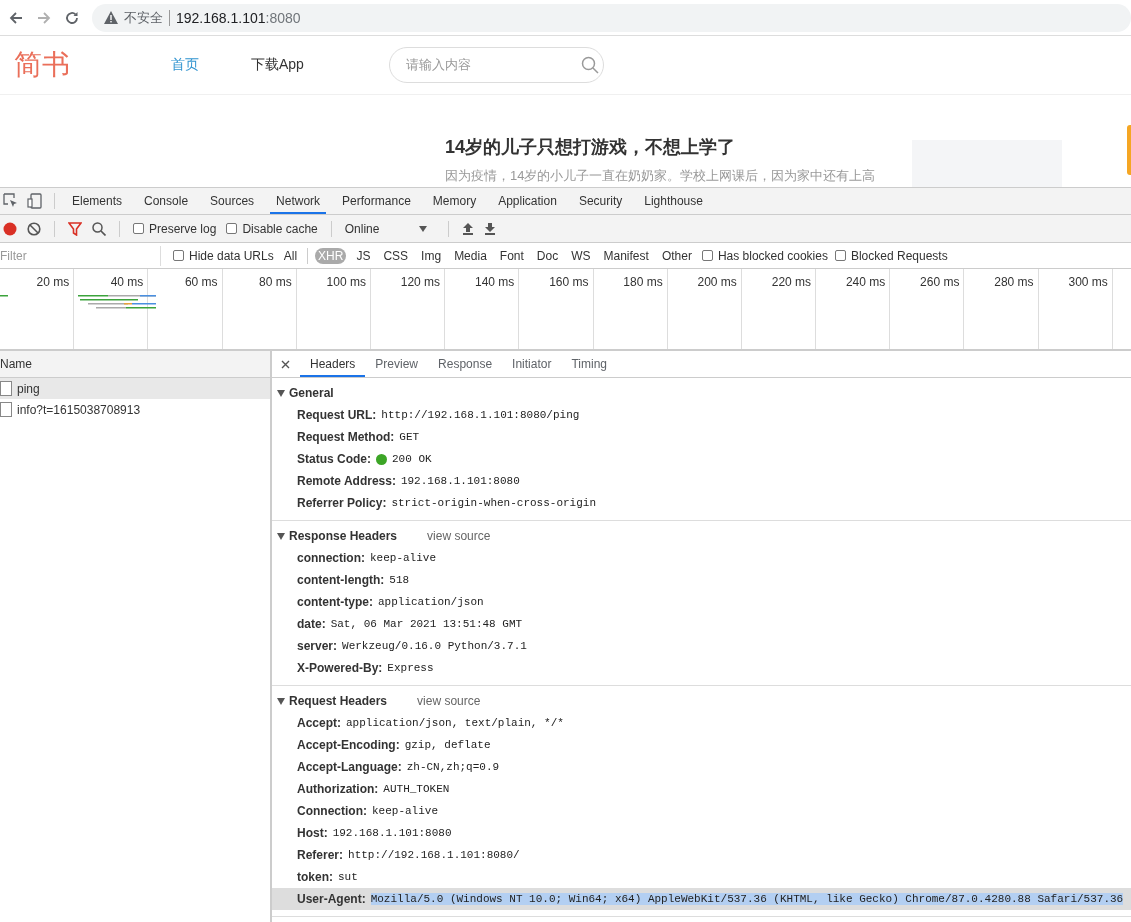  I want to click on type-filter: Other, so click(676, 255).